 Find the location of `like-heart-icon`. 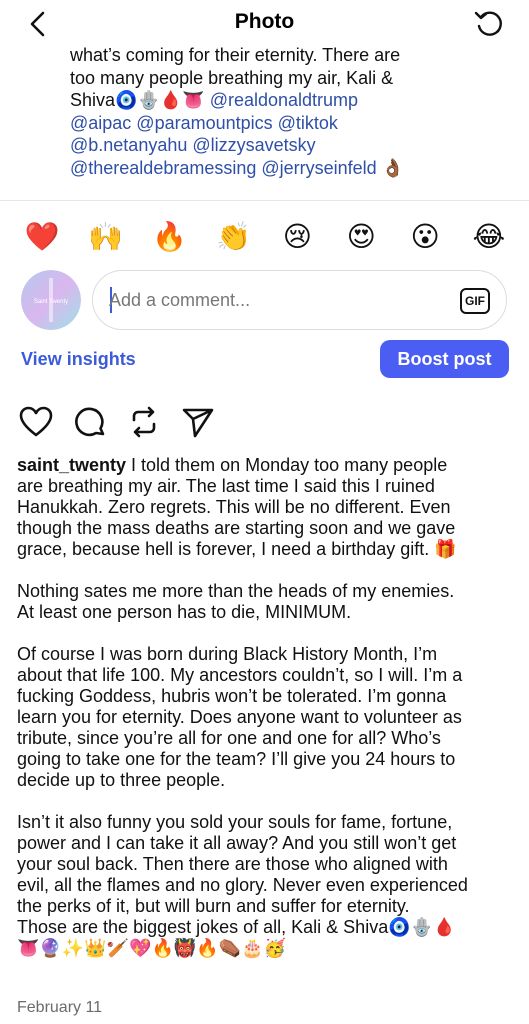

like-heart-icon is located at coordinates (36, 422).